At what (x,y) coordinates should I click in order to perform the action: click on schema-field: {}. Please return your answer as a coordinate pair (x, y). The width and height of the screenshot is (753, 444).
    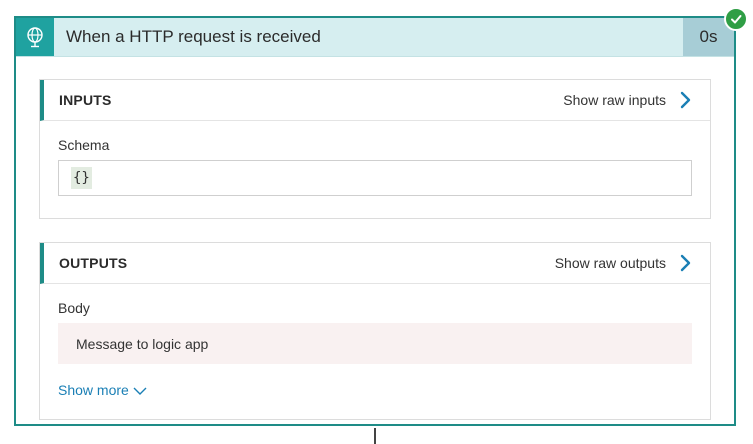
    Looking at the image, I should click on (375, 178).